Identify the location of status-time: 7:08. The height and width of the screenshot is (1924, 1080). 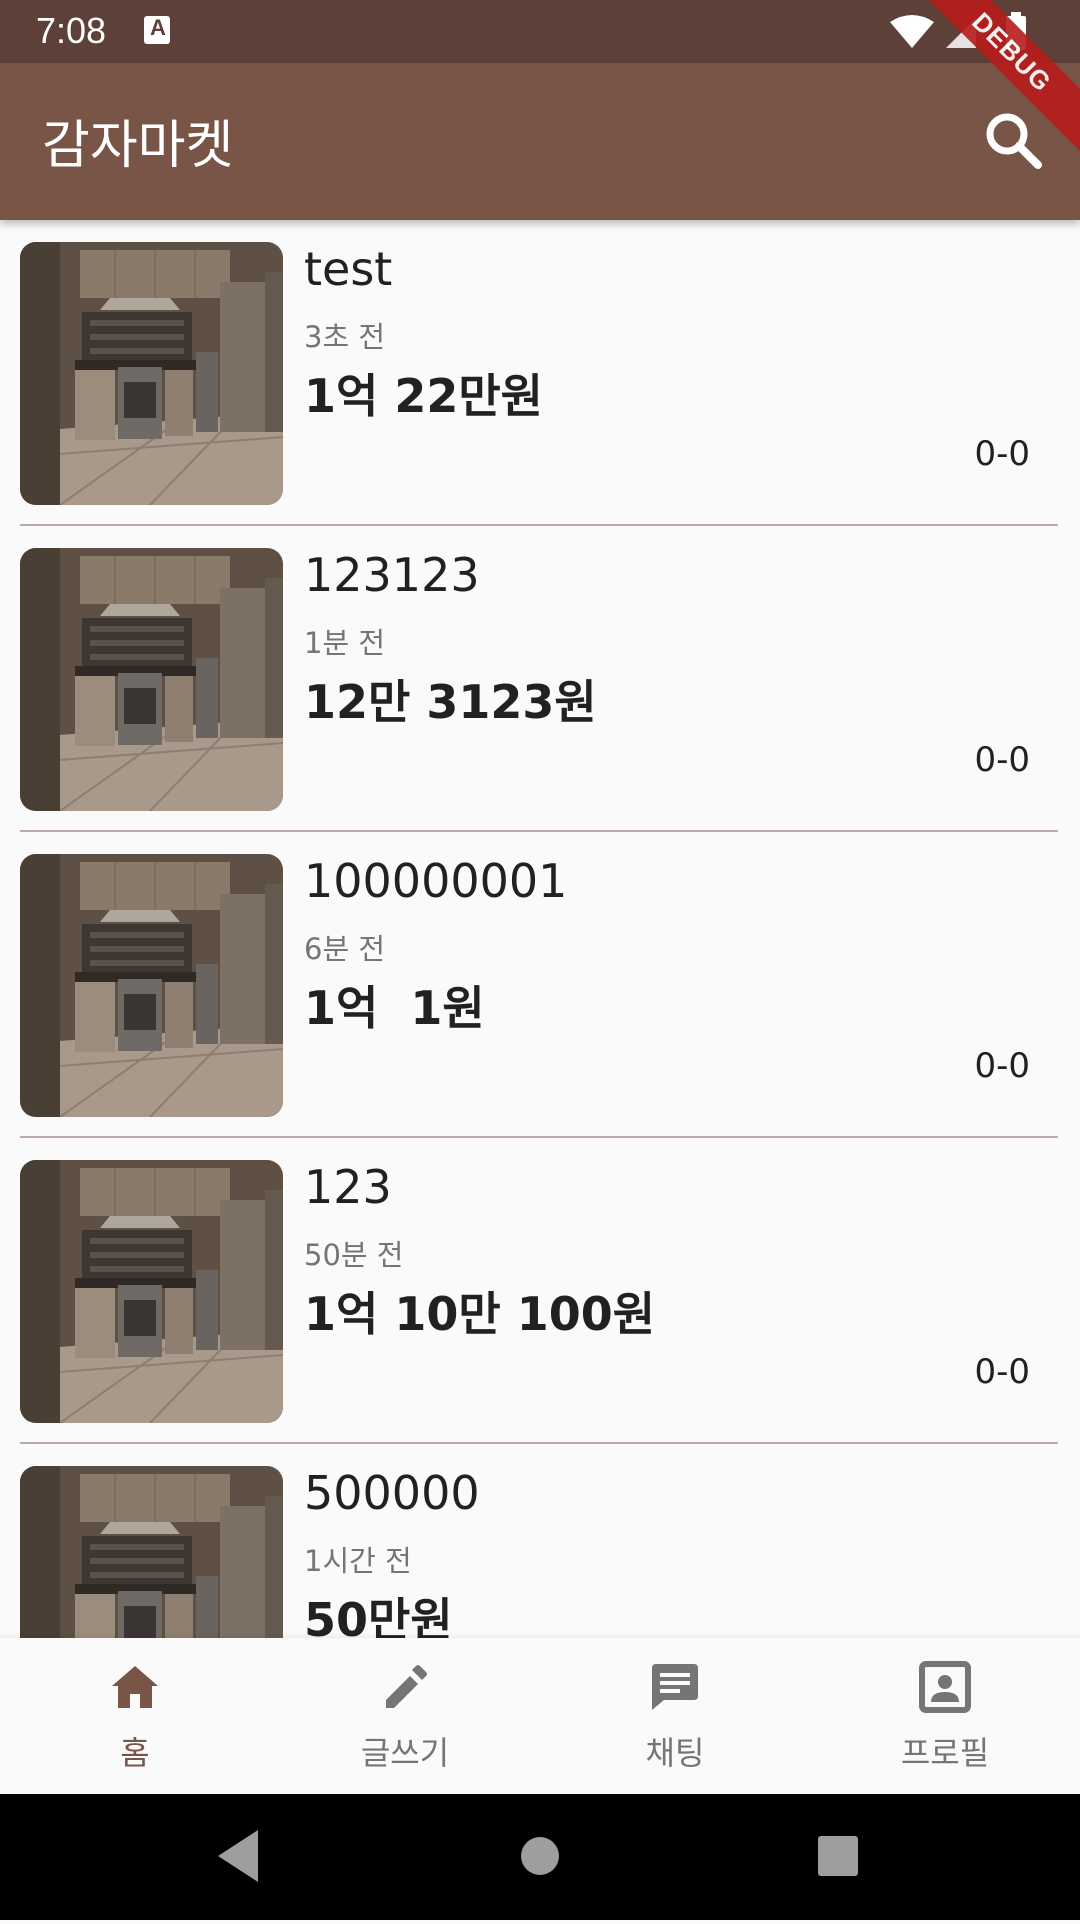
(71, 30).